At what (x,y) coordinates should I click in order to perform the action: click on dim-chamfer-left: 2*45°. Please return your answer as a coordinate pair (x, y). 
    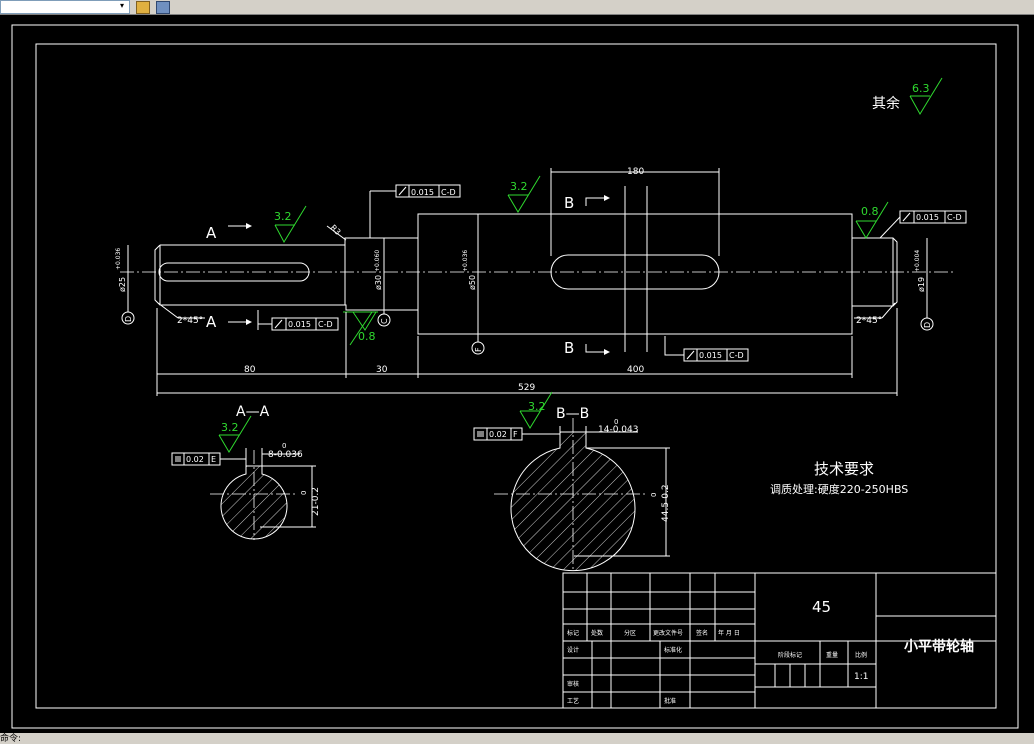
    Looking at the image, I should click on (190, 321).